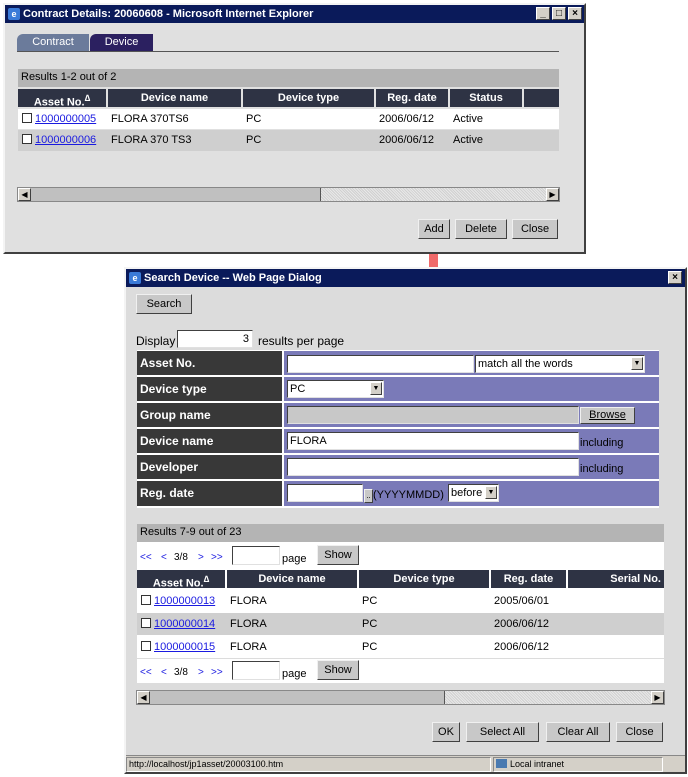  Describe the element at coordinates (135, 278) in the screenshot. I see `ie-icon: e` at that location.